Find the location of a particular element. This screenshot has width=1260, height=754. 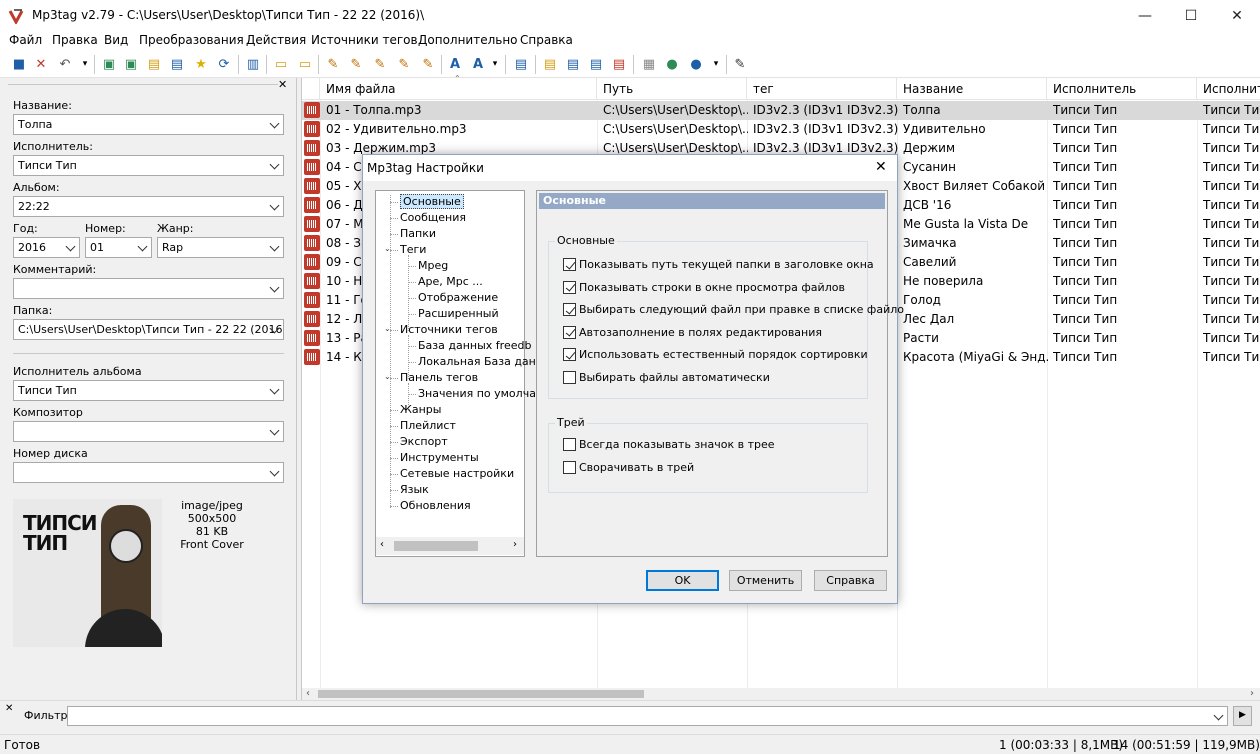

composer-field is located at coordinates (148, 431).